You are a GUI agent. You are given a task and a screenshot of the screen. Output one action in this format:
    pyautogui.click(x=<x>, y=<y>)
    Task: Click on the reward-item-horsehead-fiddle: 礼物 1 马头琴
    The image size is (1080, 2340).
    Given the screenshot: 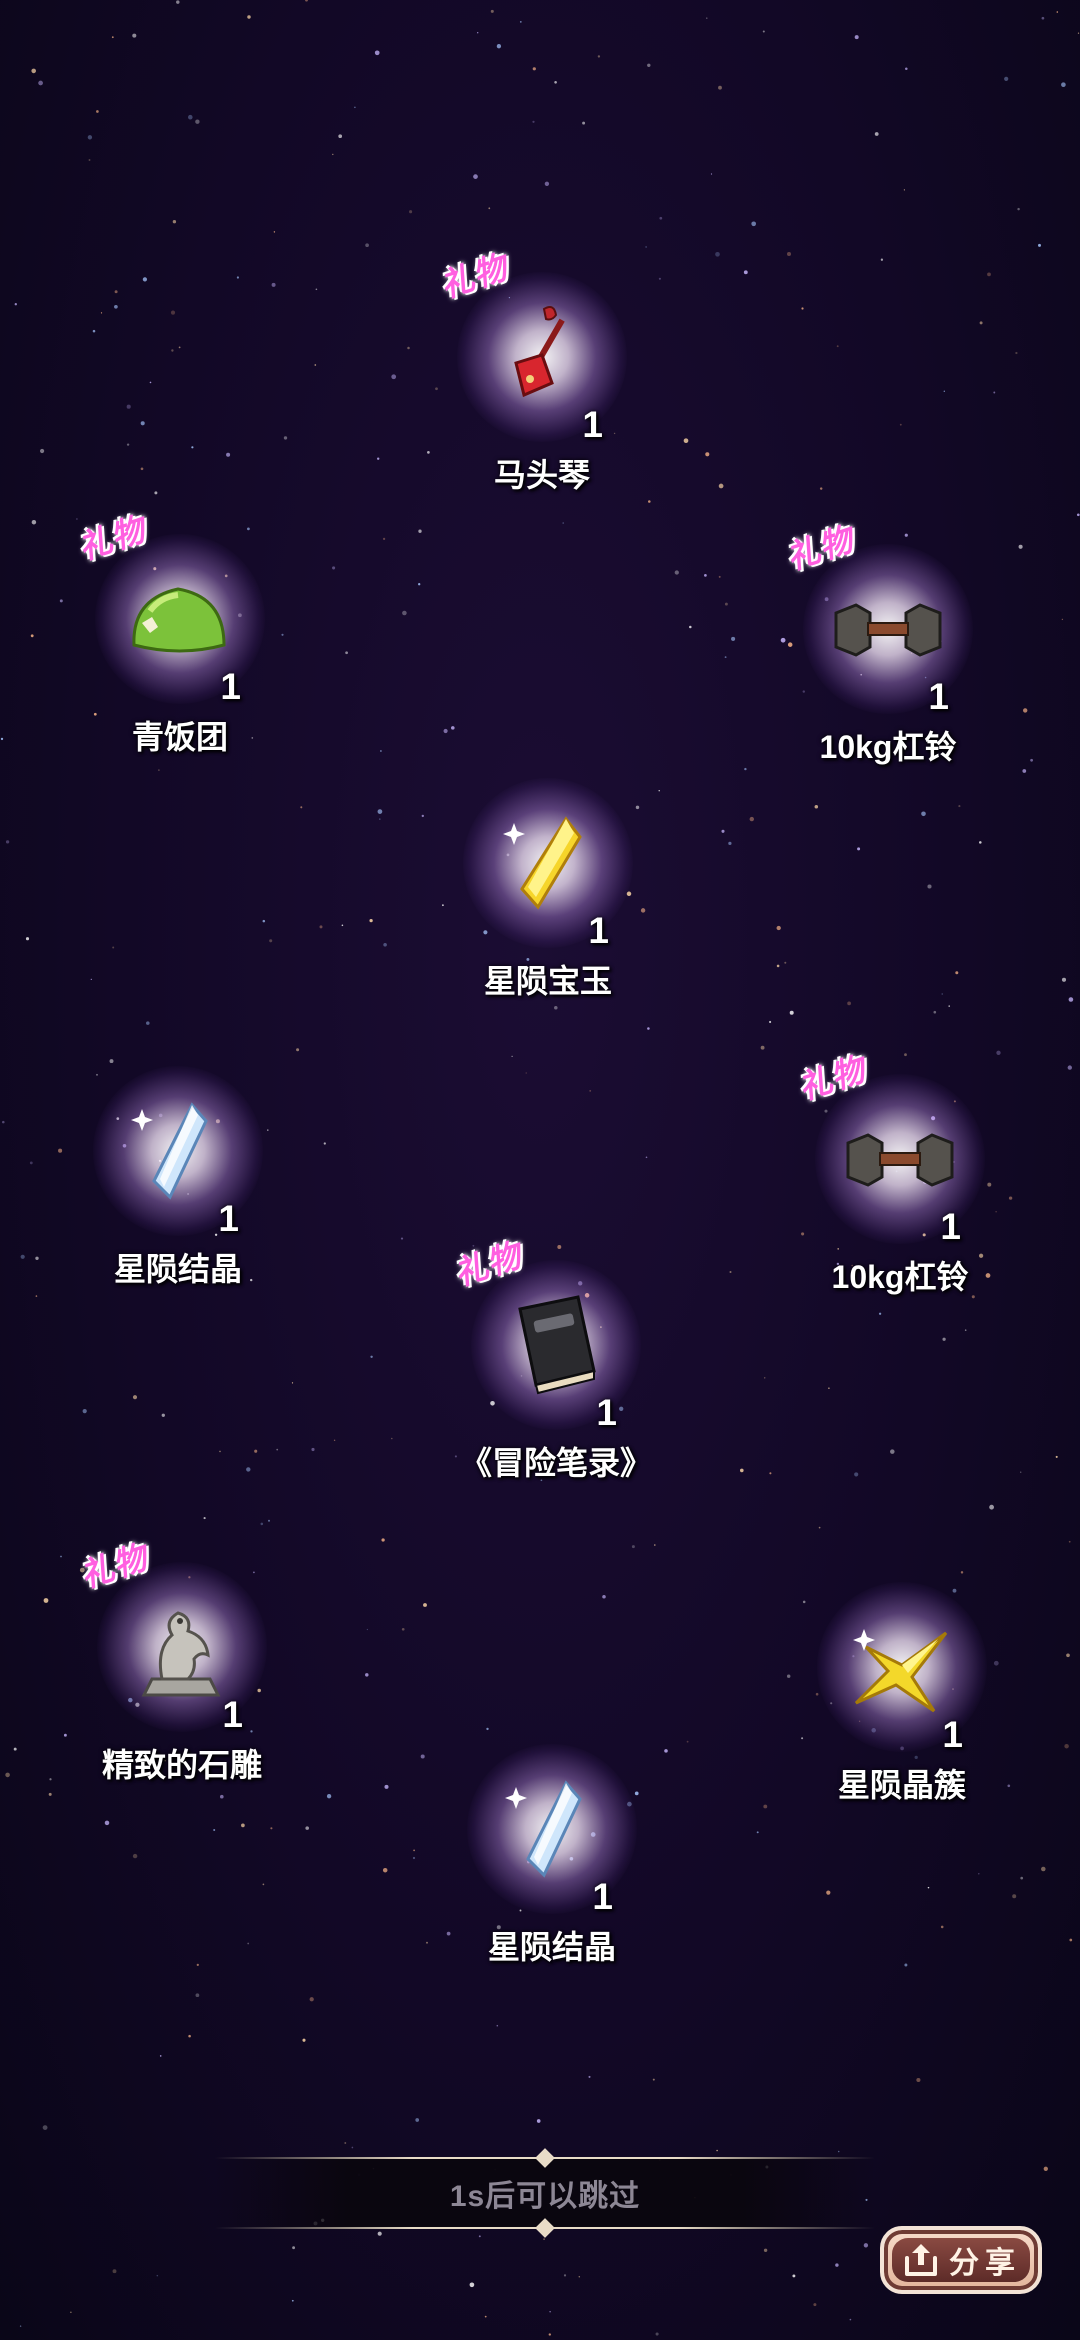 What is the action you would take?
    pyautogui.click(x=542, y=372)
    